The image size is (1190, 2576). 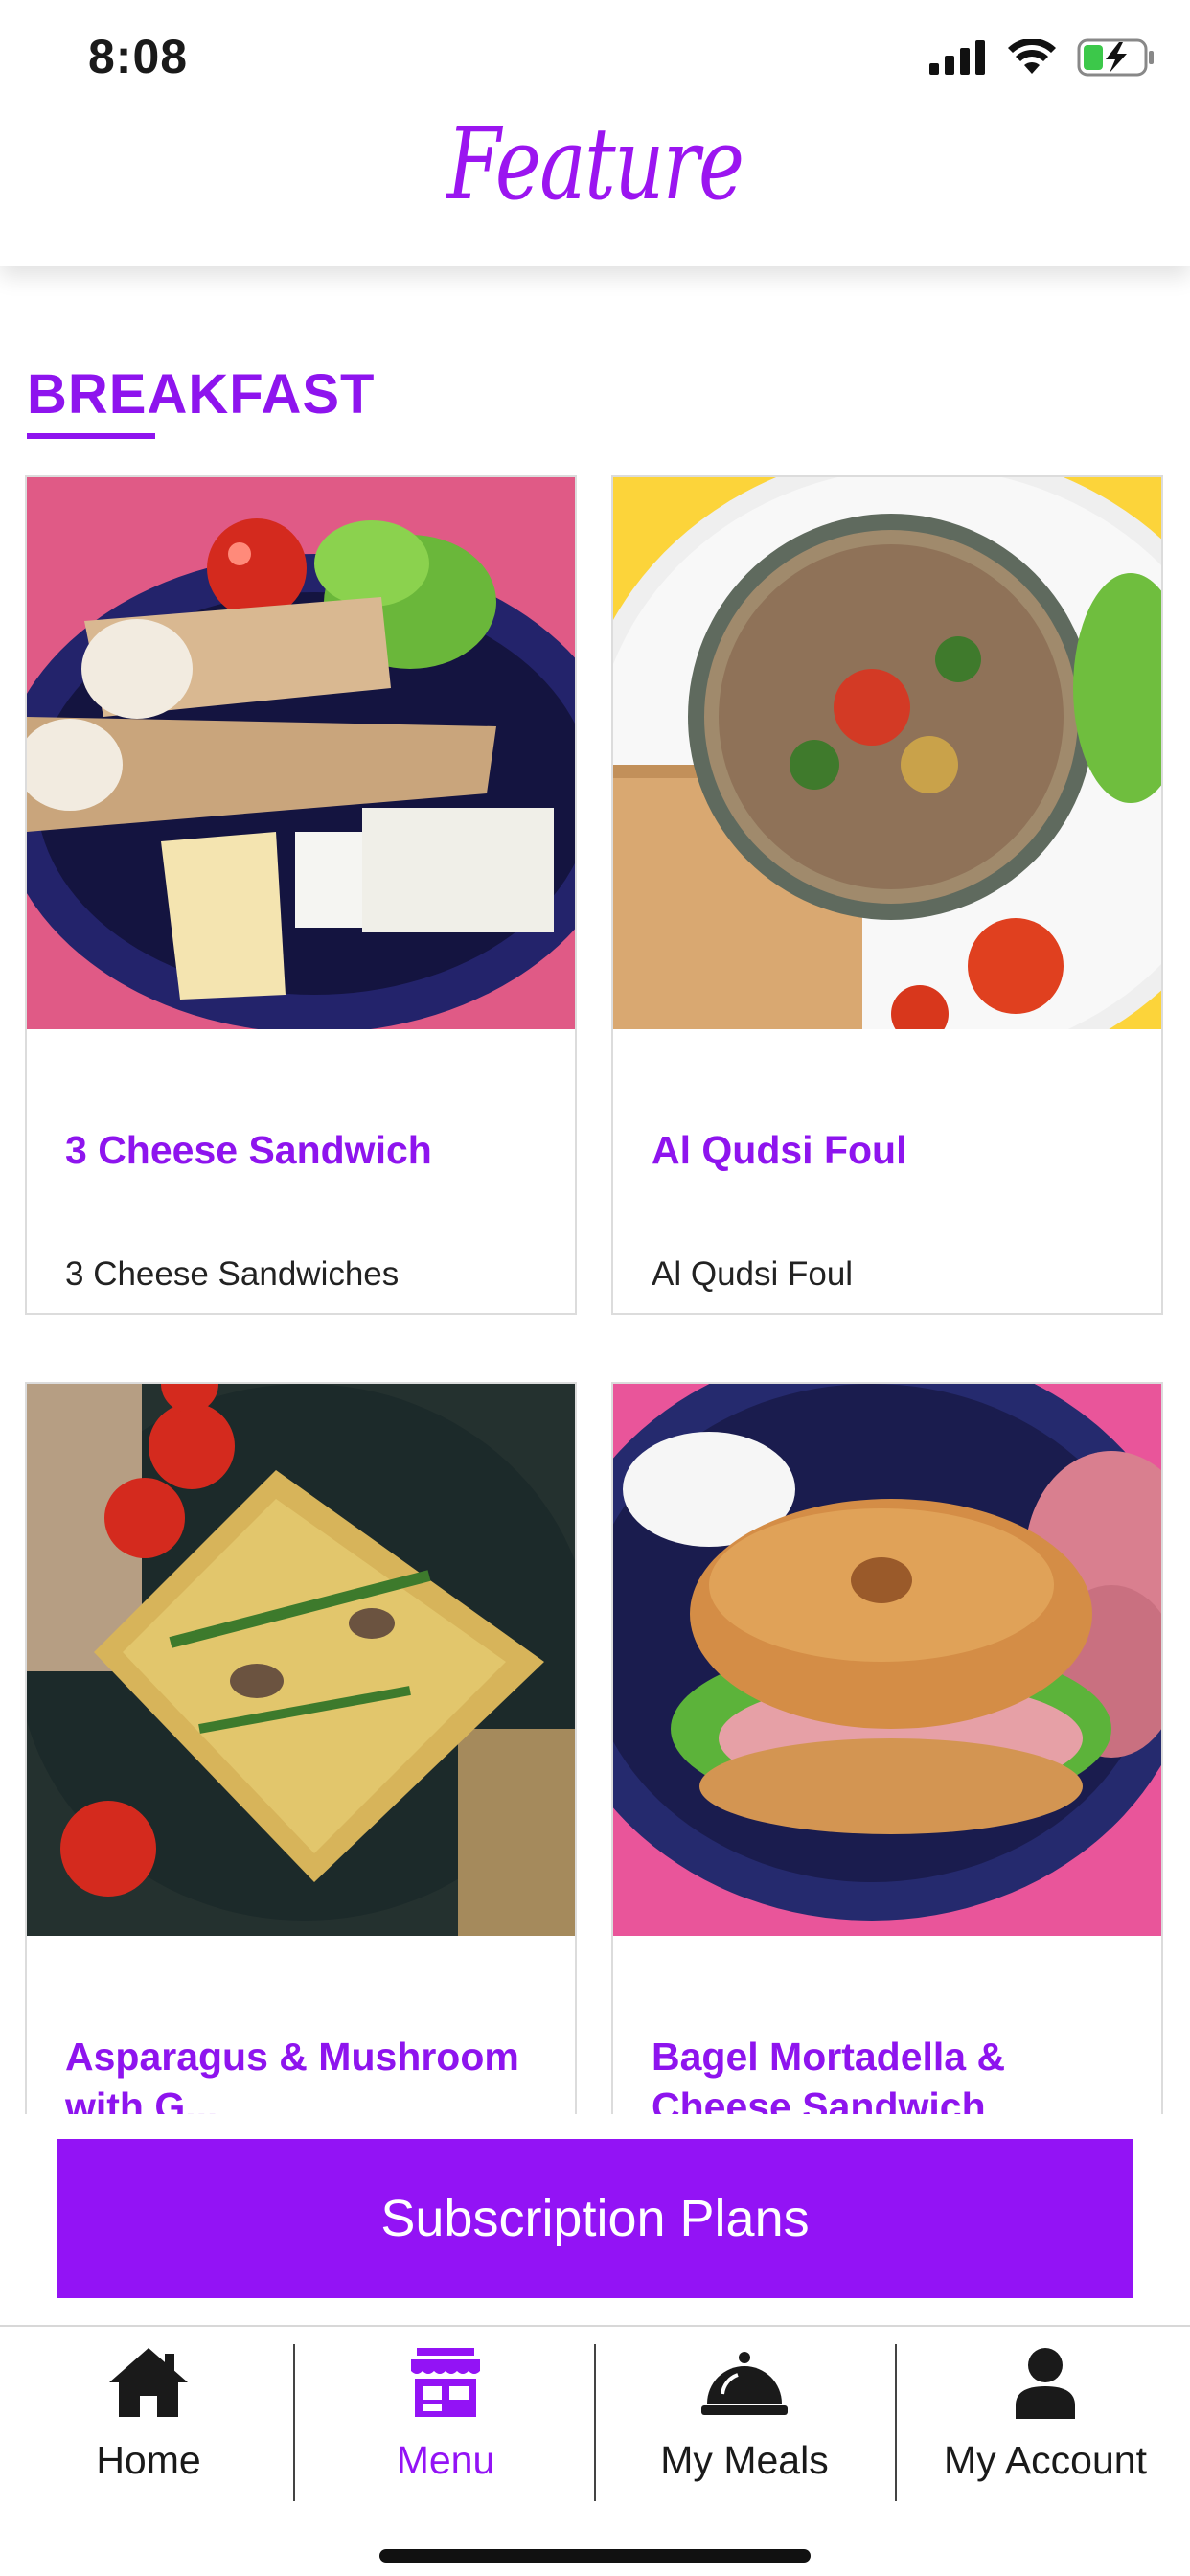 What do you see at coordinates (595, 163) in the screenshot?
I see `page-title: Feature` at bounding box center [595, 163].